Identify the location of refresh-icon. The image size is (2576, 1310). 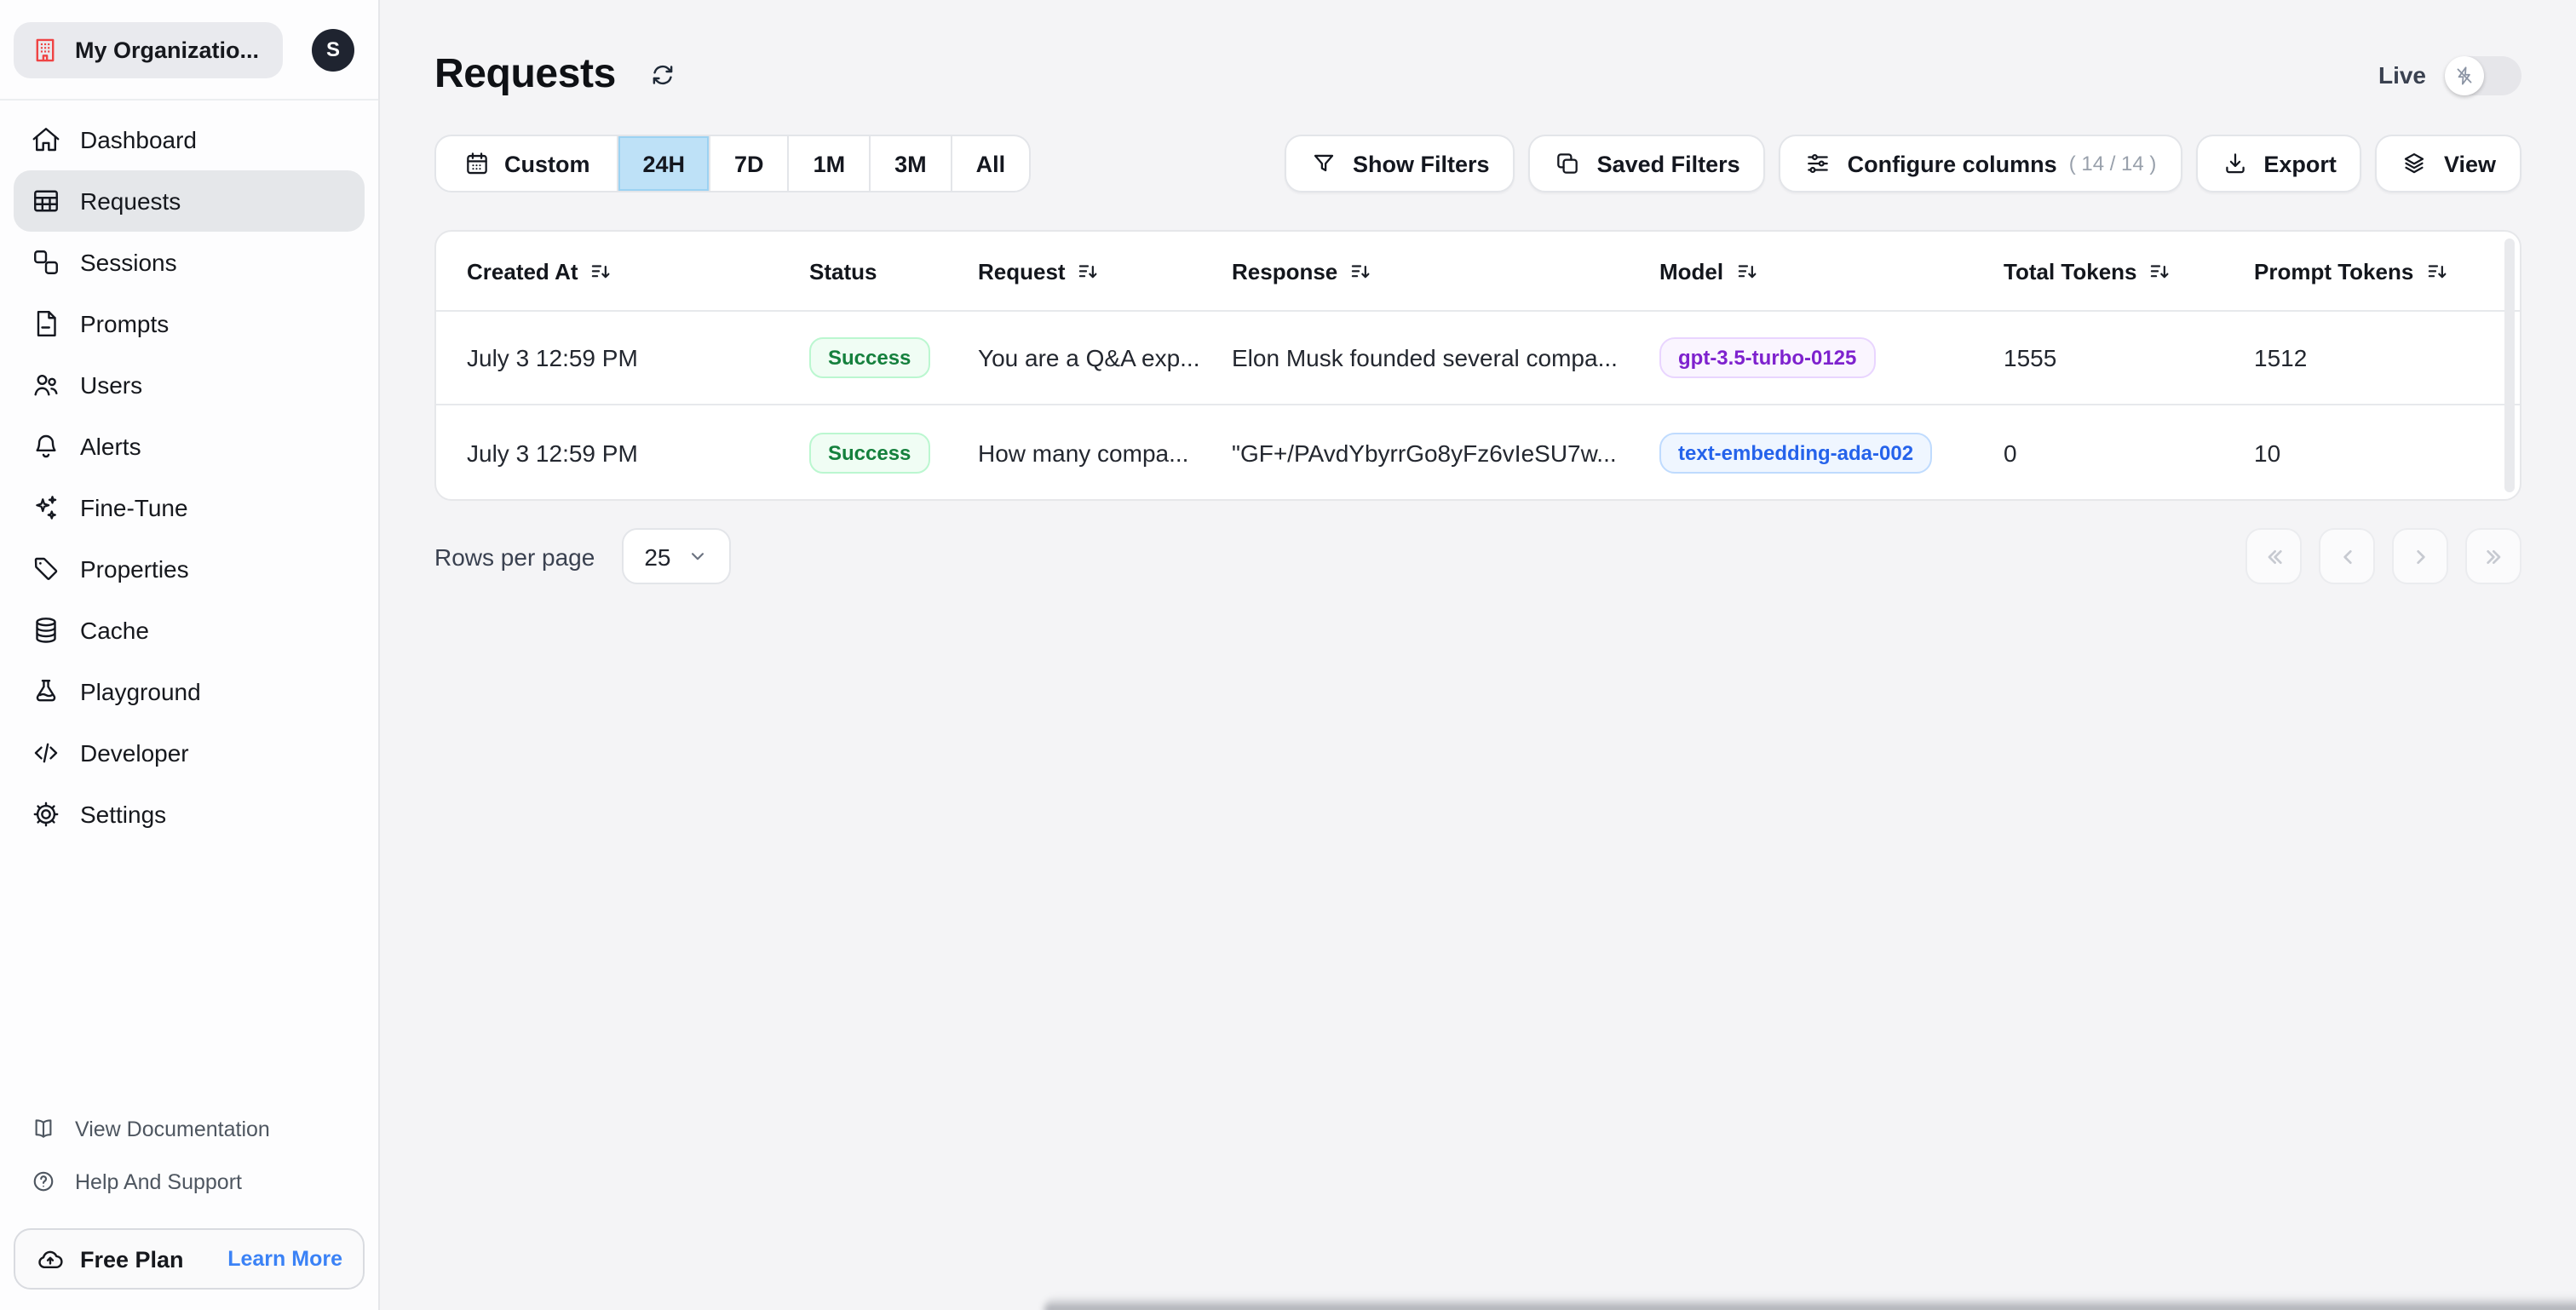
(663, 75).